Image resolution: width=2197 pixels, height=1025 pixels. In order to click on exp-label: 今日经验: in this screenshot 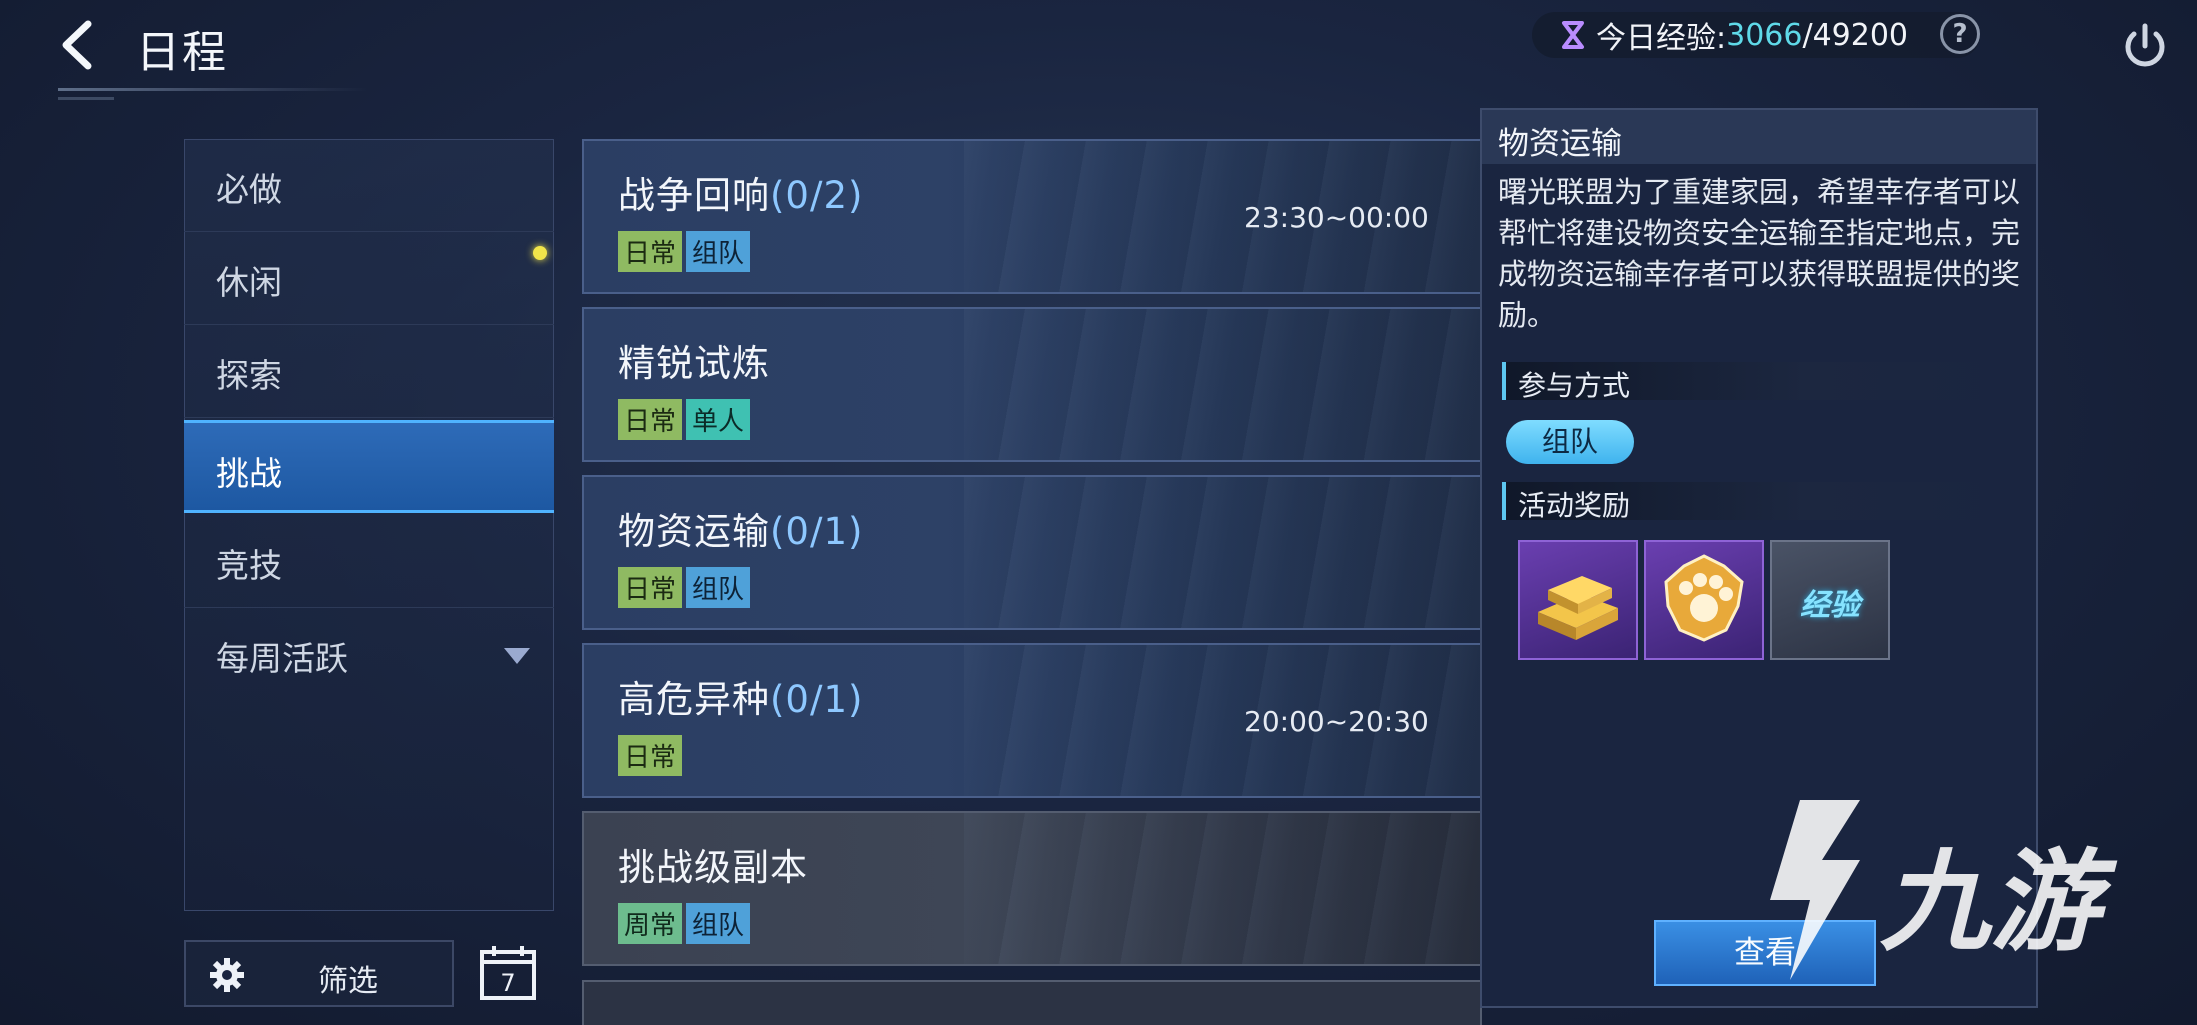, I will do `click(1661, 38)`.